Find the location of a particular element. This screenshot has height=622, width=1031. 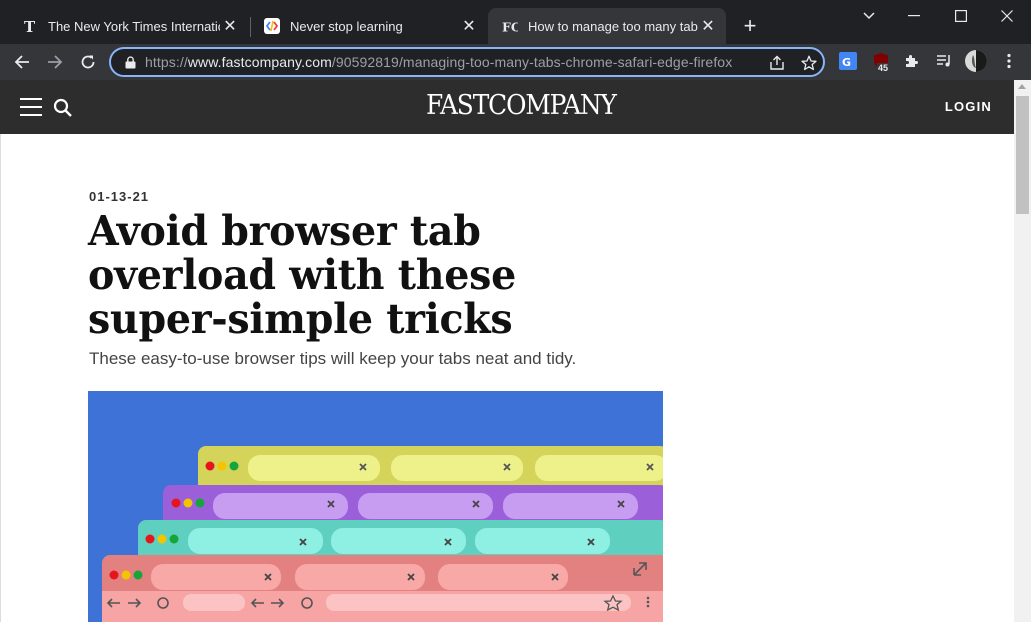

lock-icon is located at coordinates (130, 62).